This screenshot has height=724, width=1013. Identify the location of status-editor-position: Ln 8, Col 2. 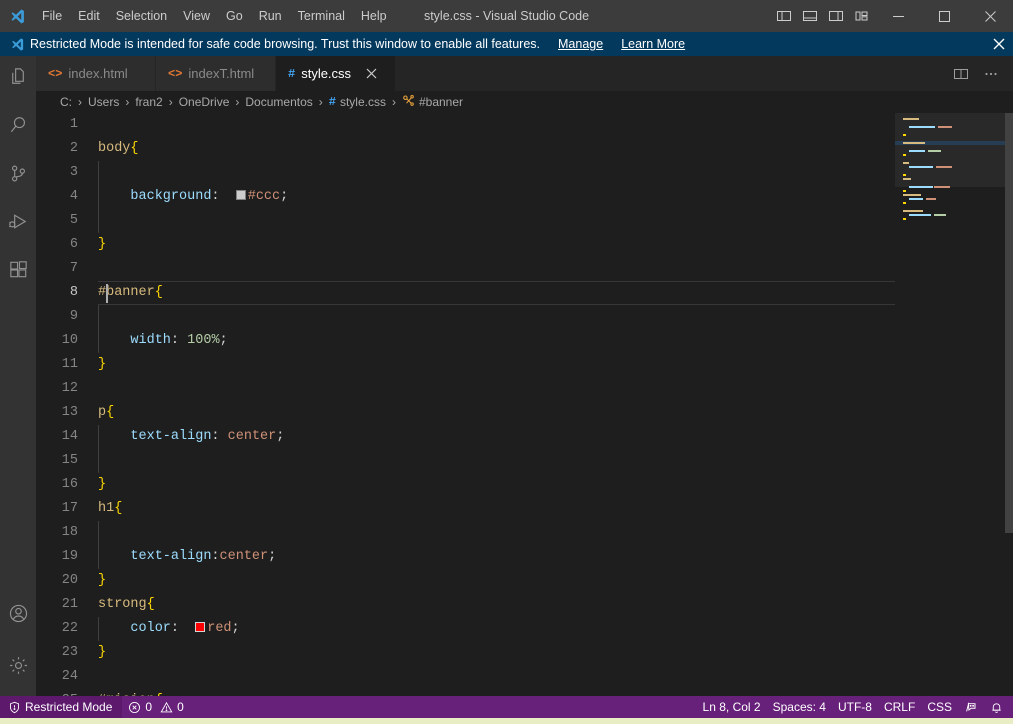
(732, 707).